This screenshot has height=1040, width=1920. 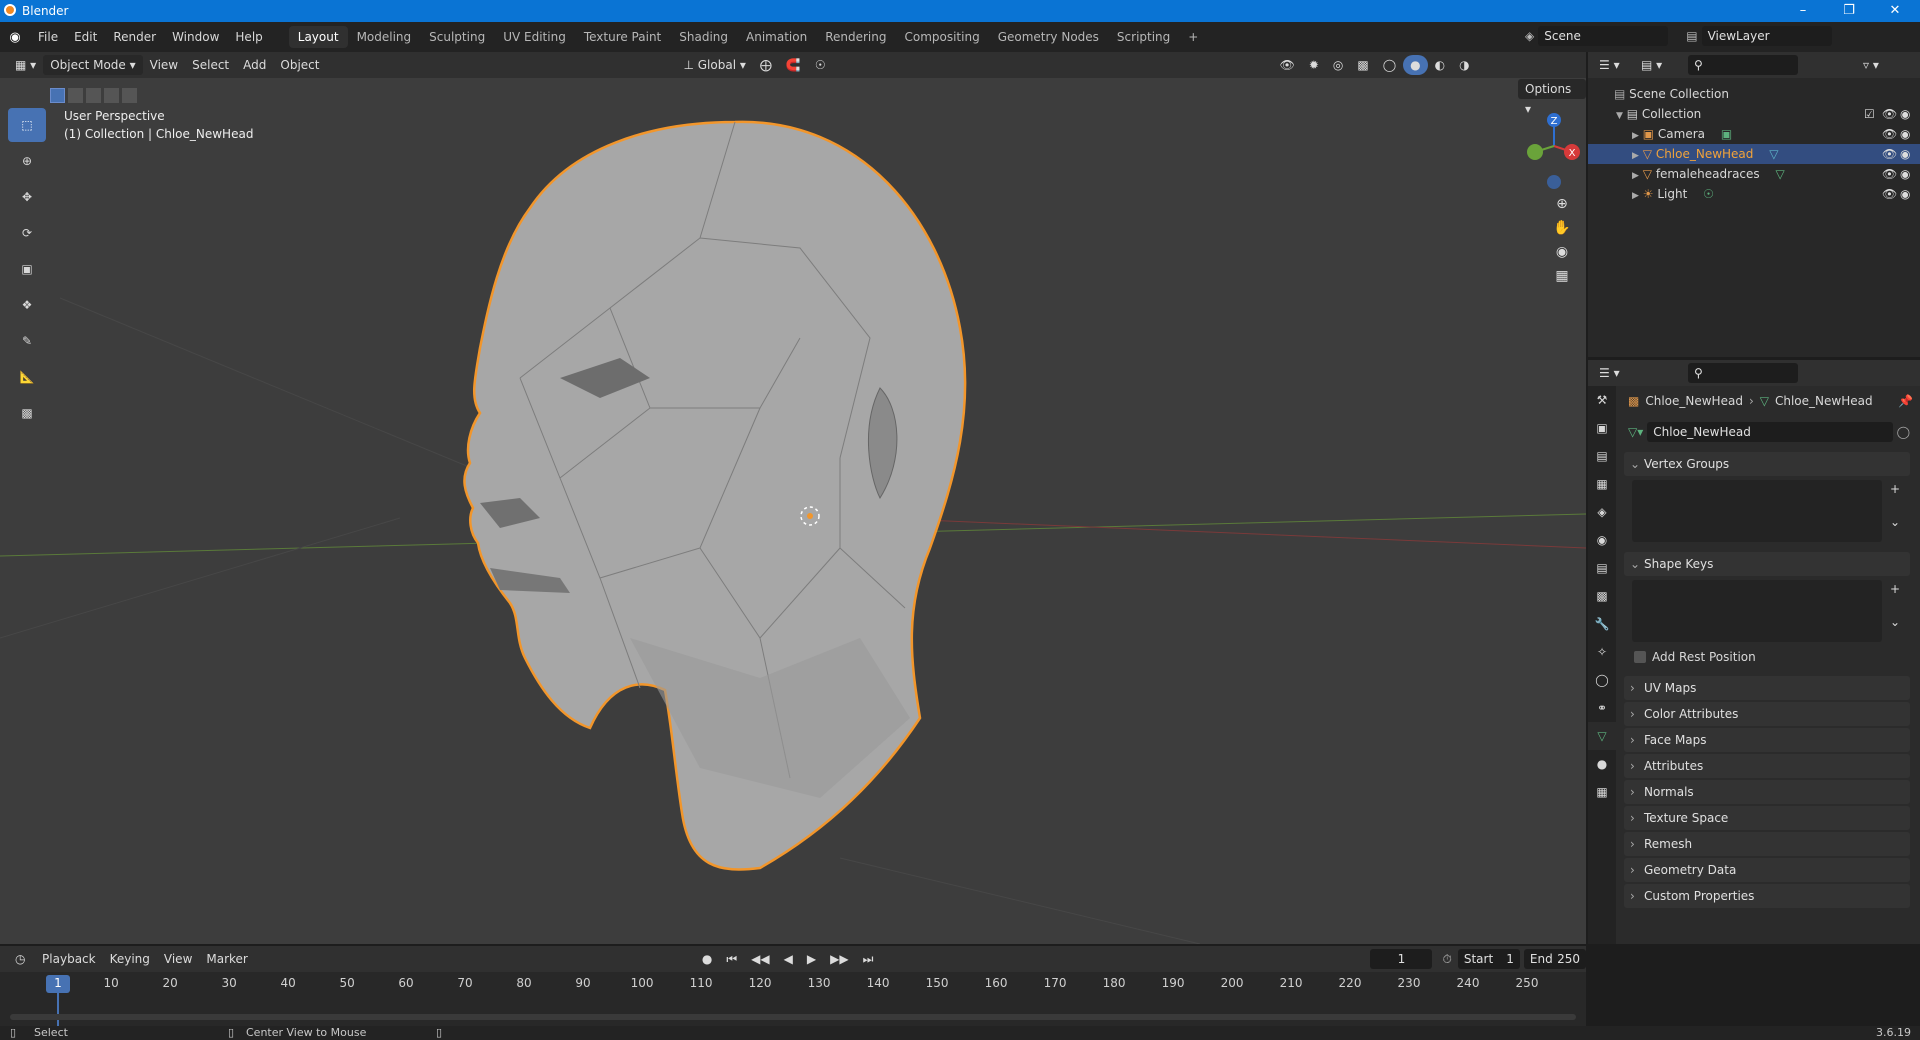 I want to click on scene-selector: Scene, so click(x=1603, y=36).